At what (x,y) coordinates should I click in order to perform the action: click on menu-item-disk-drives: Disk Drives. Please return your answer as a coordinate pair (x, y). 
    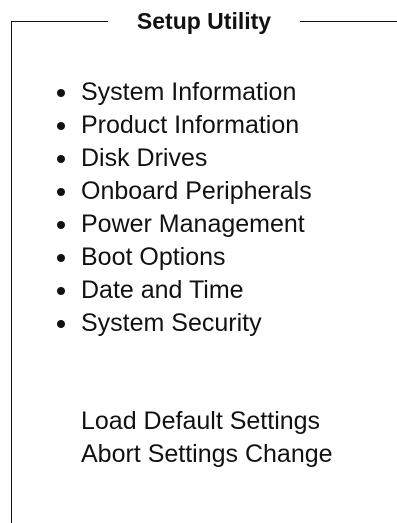
    Looking at the image, I should click on (181, 158).